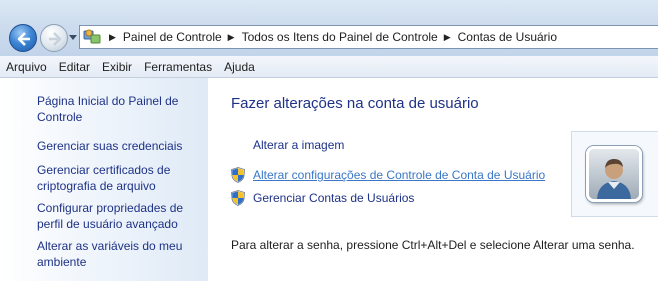  I want to click on menu-arquivo: Arquivo, so click(26, 67).